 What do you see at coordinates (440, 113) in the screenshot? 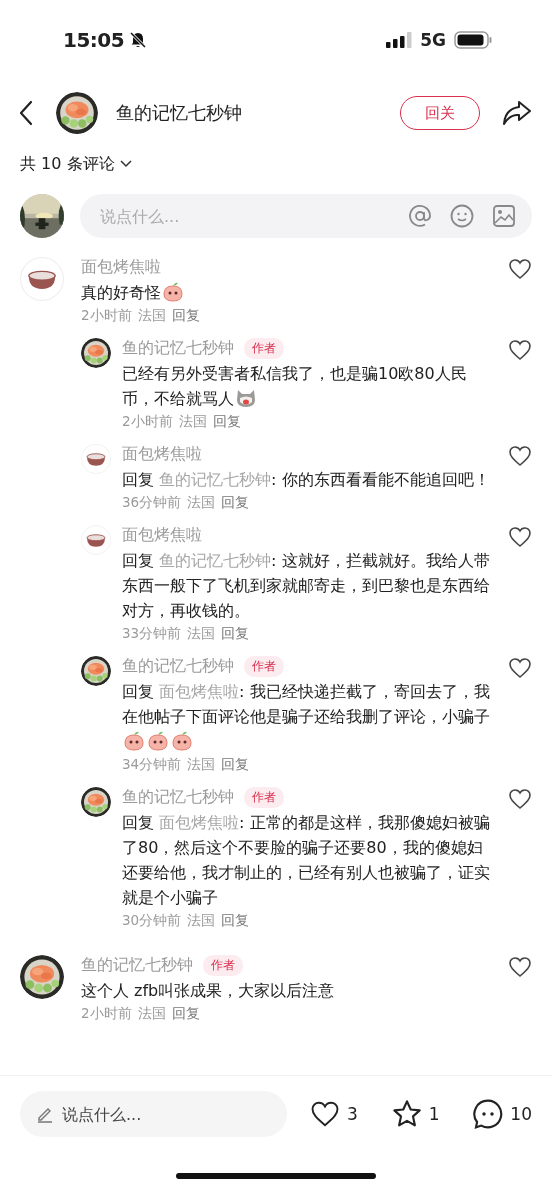
I see `follow-back-button: 回关` at bounding box center [440, 113].